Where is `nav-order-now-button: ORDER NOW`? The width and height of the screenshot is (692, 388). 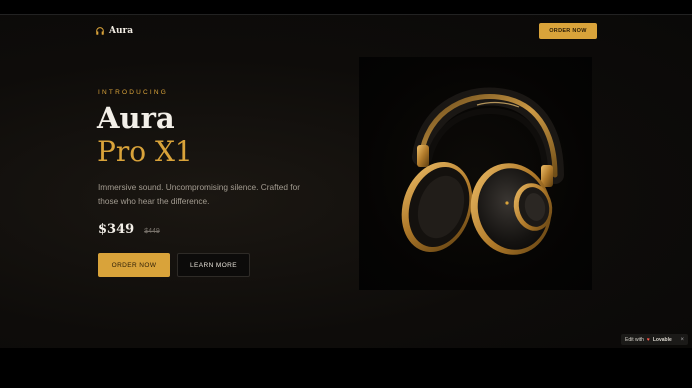 nav-order-now-button: ORDER NOW is located at coordinates (568, 31).